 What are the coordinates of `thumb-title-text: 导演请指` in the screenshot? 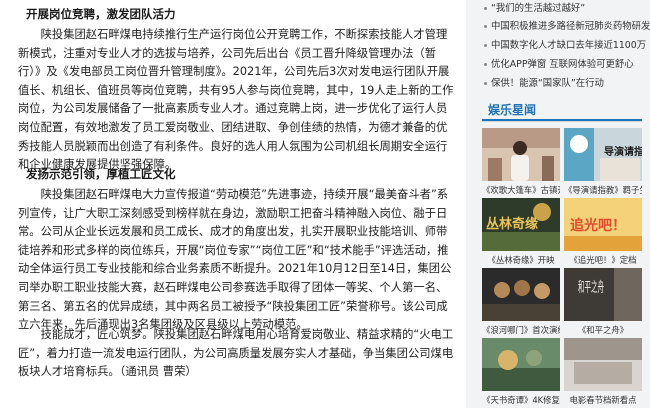 It's located at (623, 151).